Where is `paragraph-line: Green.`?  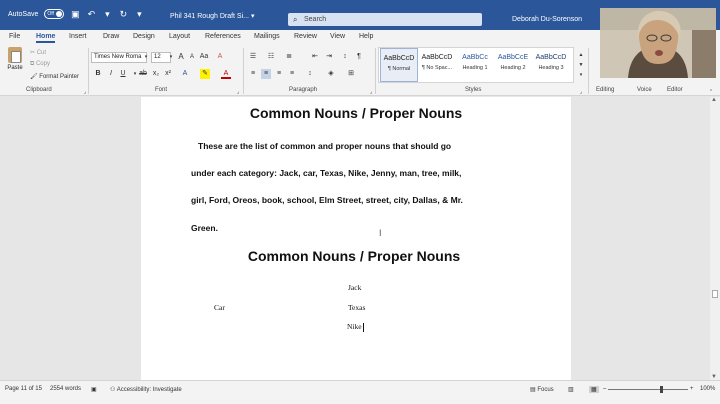
paragraph-line: Green. is located at coordinates (204, 228).